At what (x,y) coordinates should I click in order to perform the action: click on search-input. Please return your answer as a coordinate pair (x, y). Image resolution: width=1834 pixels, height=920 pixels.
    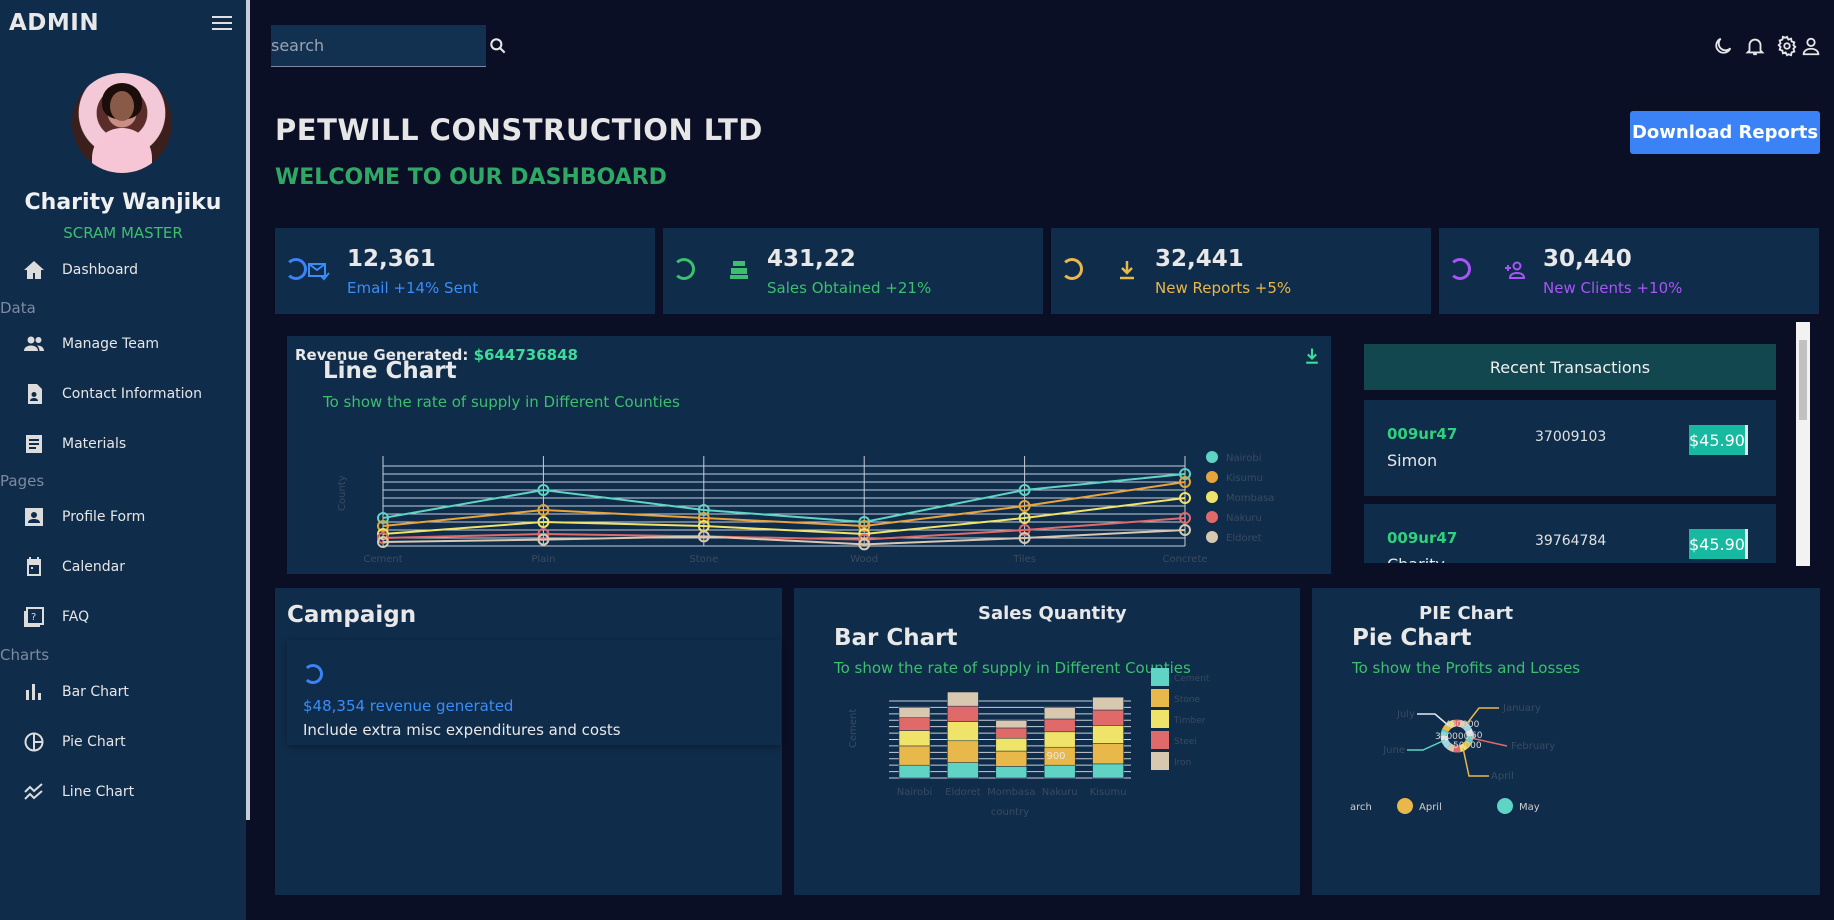
    Looking at the image, I should click on (378, 45).